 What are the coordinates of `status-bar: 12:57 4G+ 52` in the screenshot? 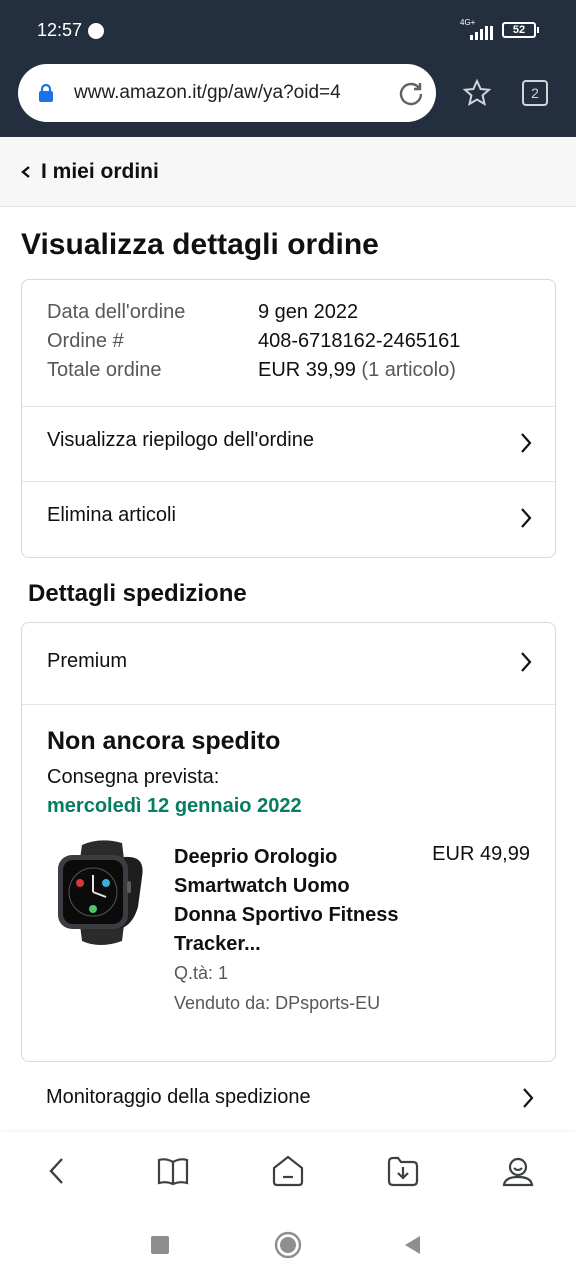 It's located at (288, 30).